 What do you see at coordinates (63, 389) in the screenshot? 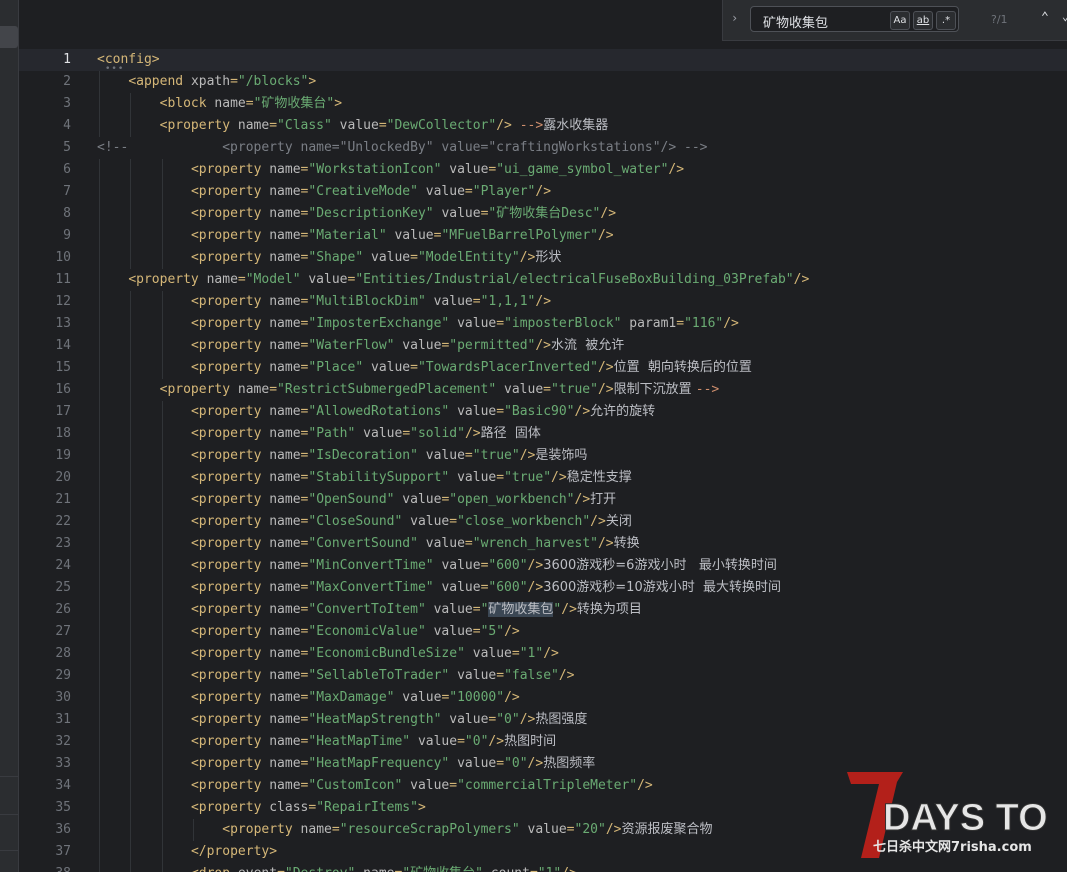
I see `line-number: 16` at bounding box center [63, 389].